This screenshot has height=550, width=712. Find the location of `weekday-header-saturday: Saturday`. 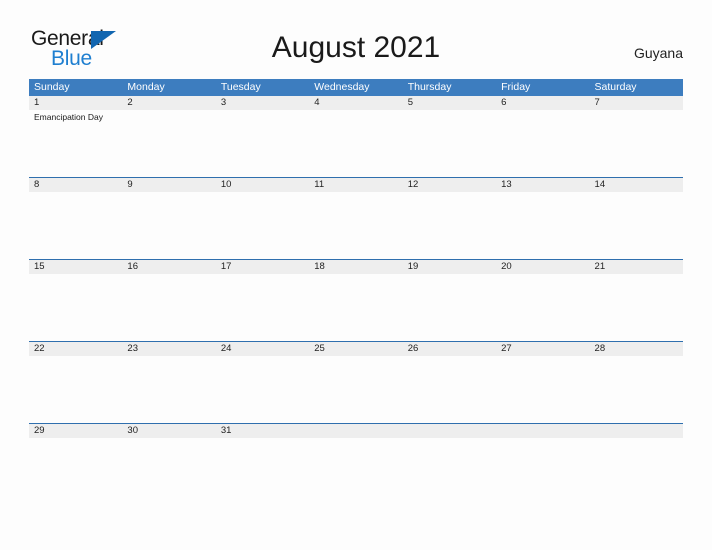

weekday-header-saturday: Saturday is located at coordinates (615, 87).